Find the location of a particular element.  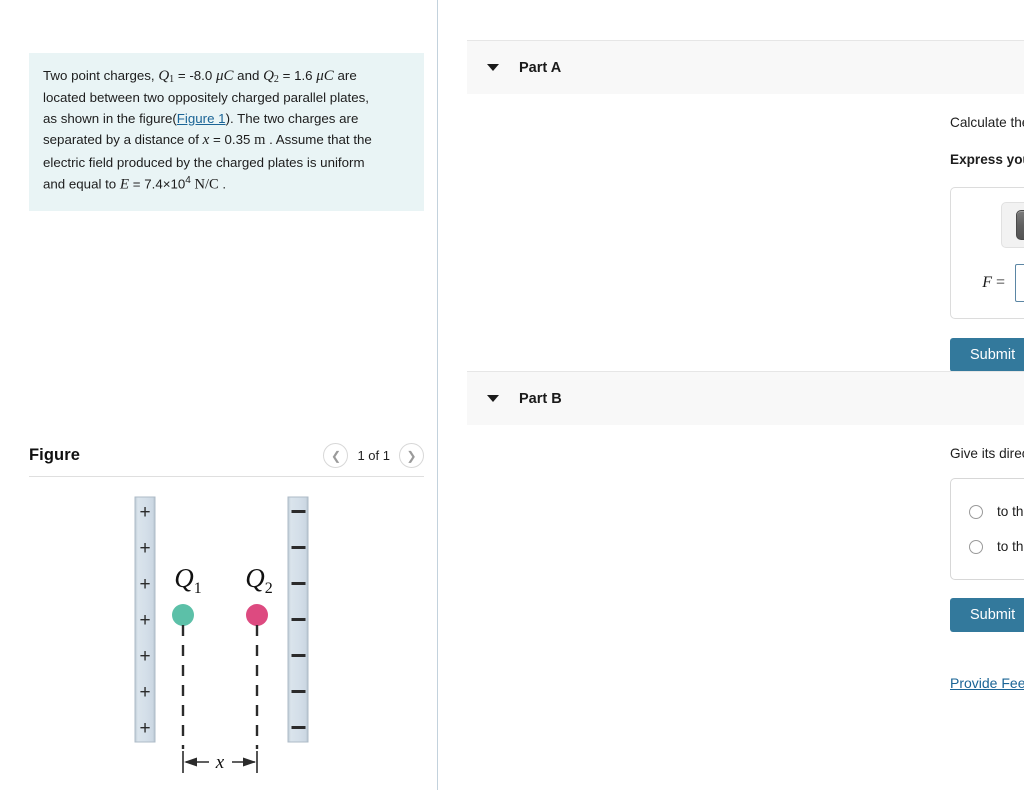

physics-figure: + + + + + + + Q1 Q2 x is located at coordinates (226, 634).